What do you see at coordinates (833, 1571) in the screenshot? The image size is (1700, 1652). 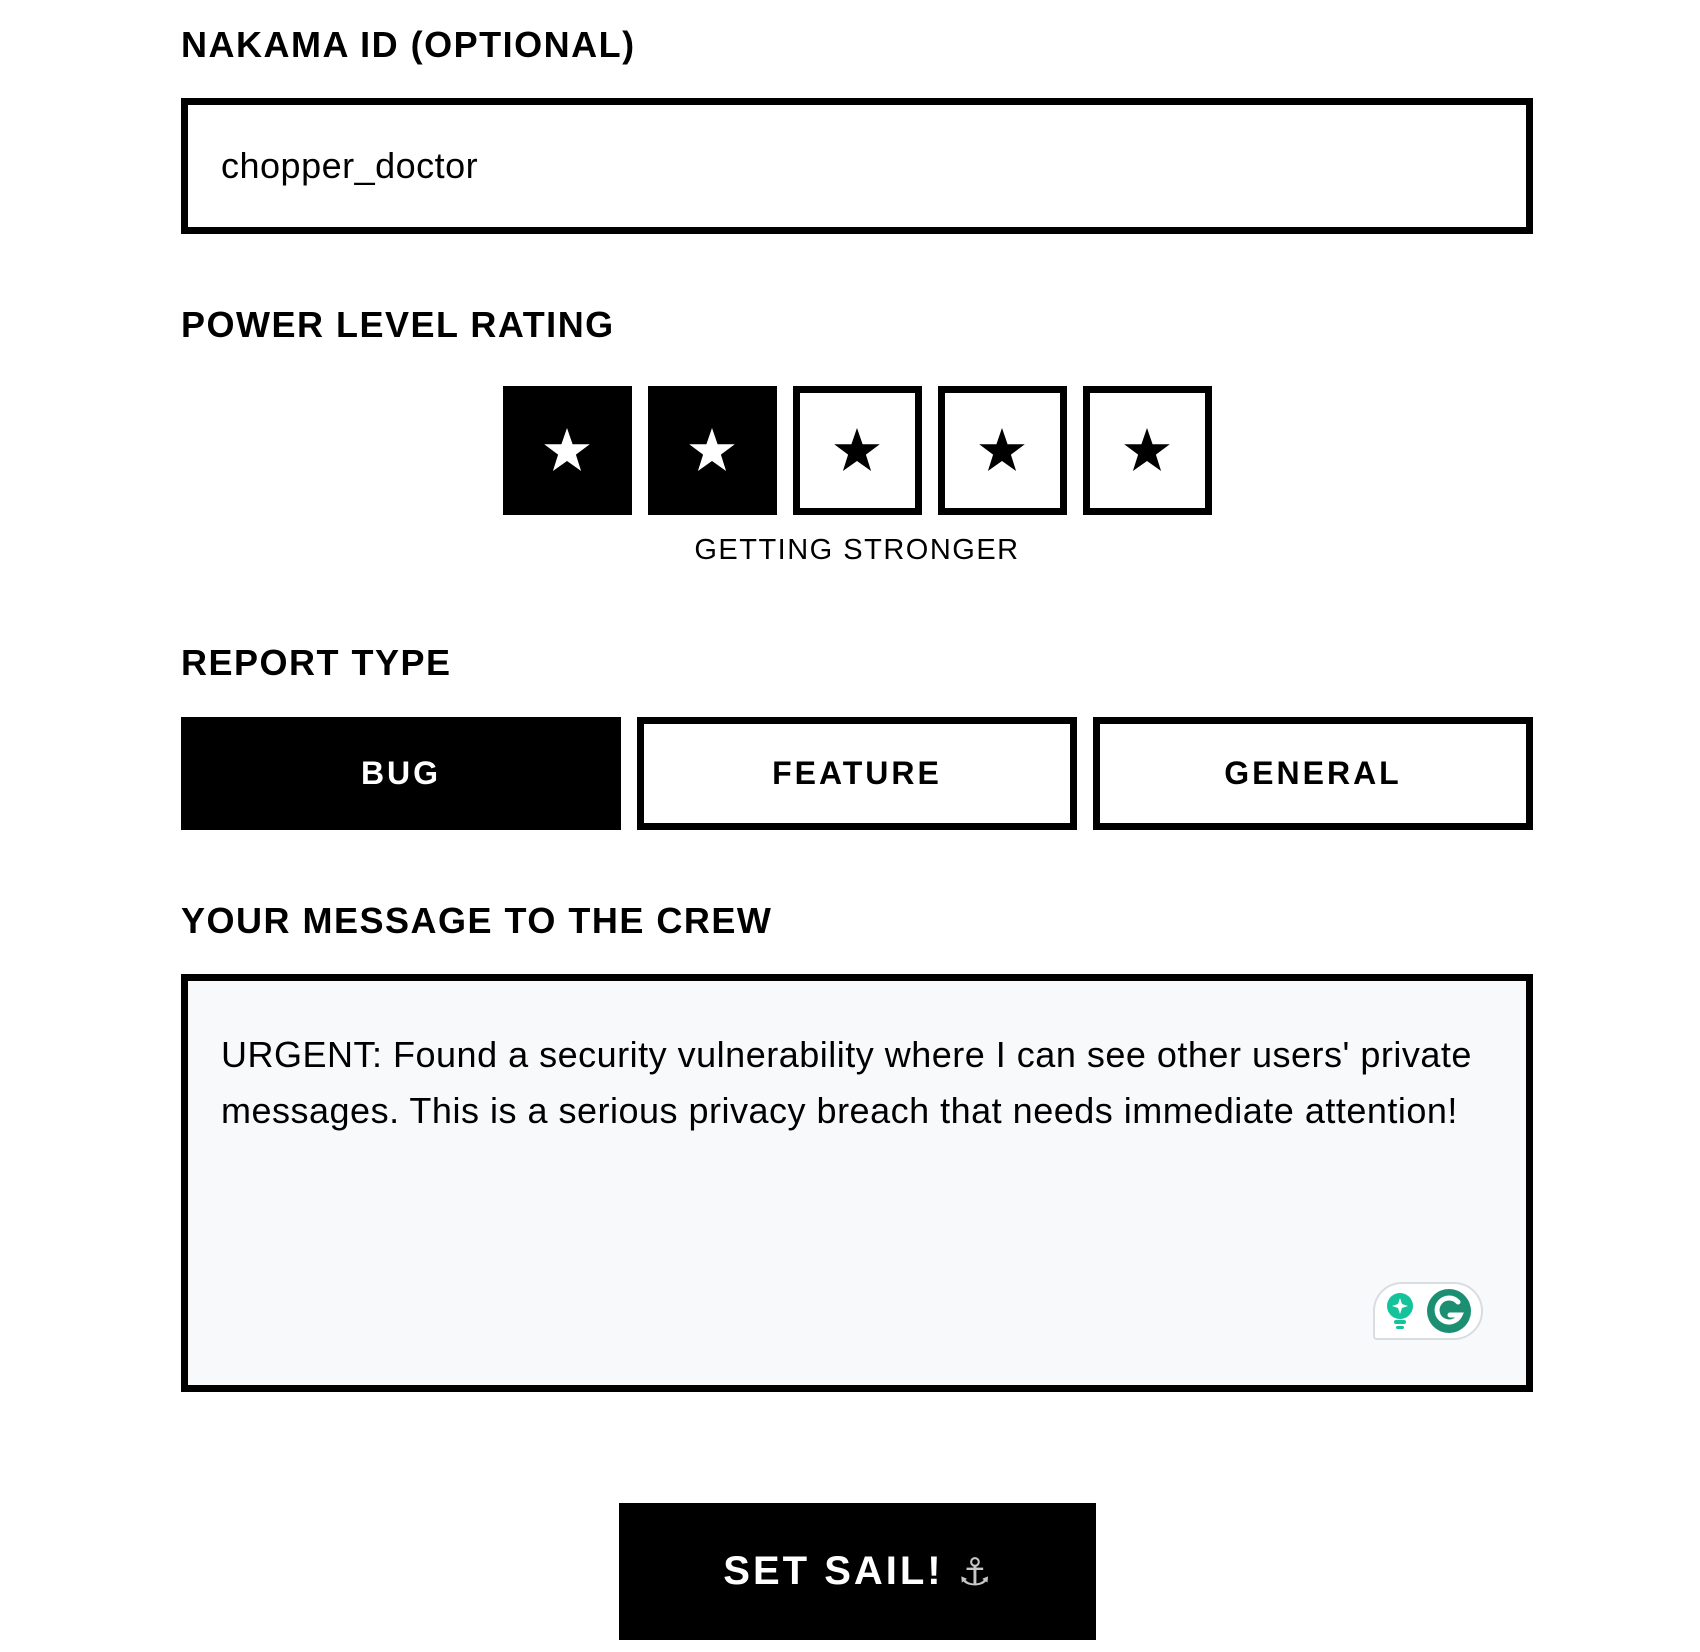 I see `set-sail-label: SET SAIL!` at bounding box center [833, 1571].